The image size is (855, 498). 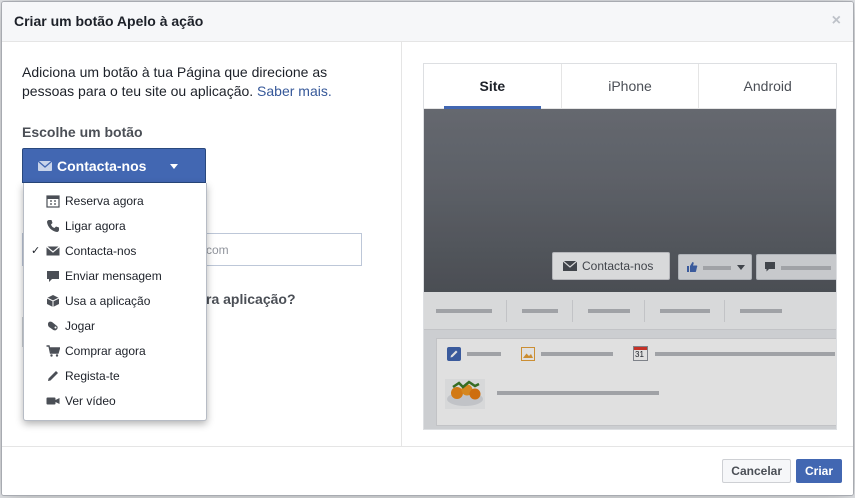 What do you see at coordinates (102, 165) in the screenshot?
I see `dropdown-selected-label: Contacta-nos` at bounding box center [102, 165].